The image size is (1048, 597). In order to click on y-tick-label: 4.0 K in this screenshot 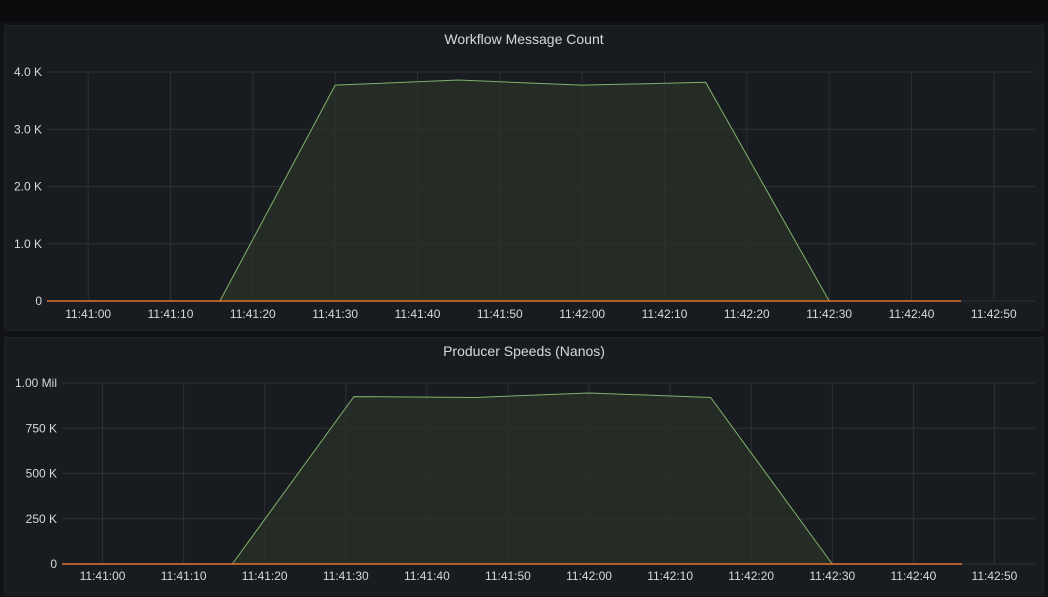, I will do `click(28, 72)`.